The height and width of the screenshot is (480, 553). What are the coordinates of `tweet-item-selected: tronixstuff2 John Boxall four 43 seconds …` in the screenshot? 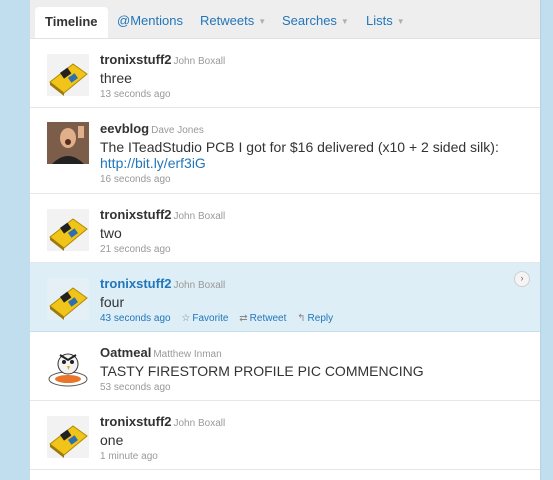 It's located at (285, 297).